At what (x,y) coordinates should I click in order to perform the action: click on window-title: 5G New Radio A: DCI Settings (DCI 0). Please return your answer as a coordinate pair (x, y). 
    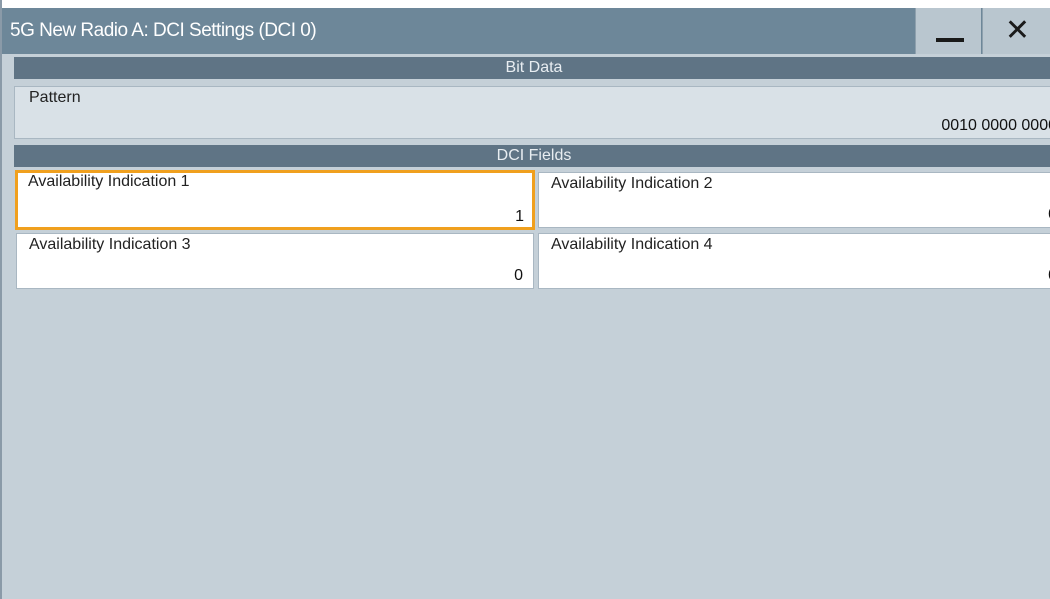
    Looking at the image, I should click on (163, 30).